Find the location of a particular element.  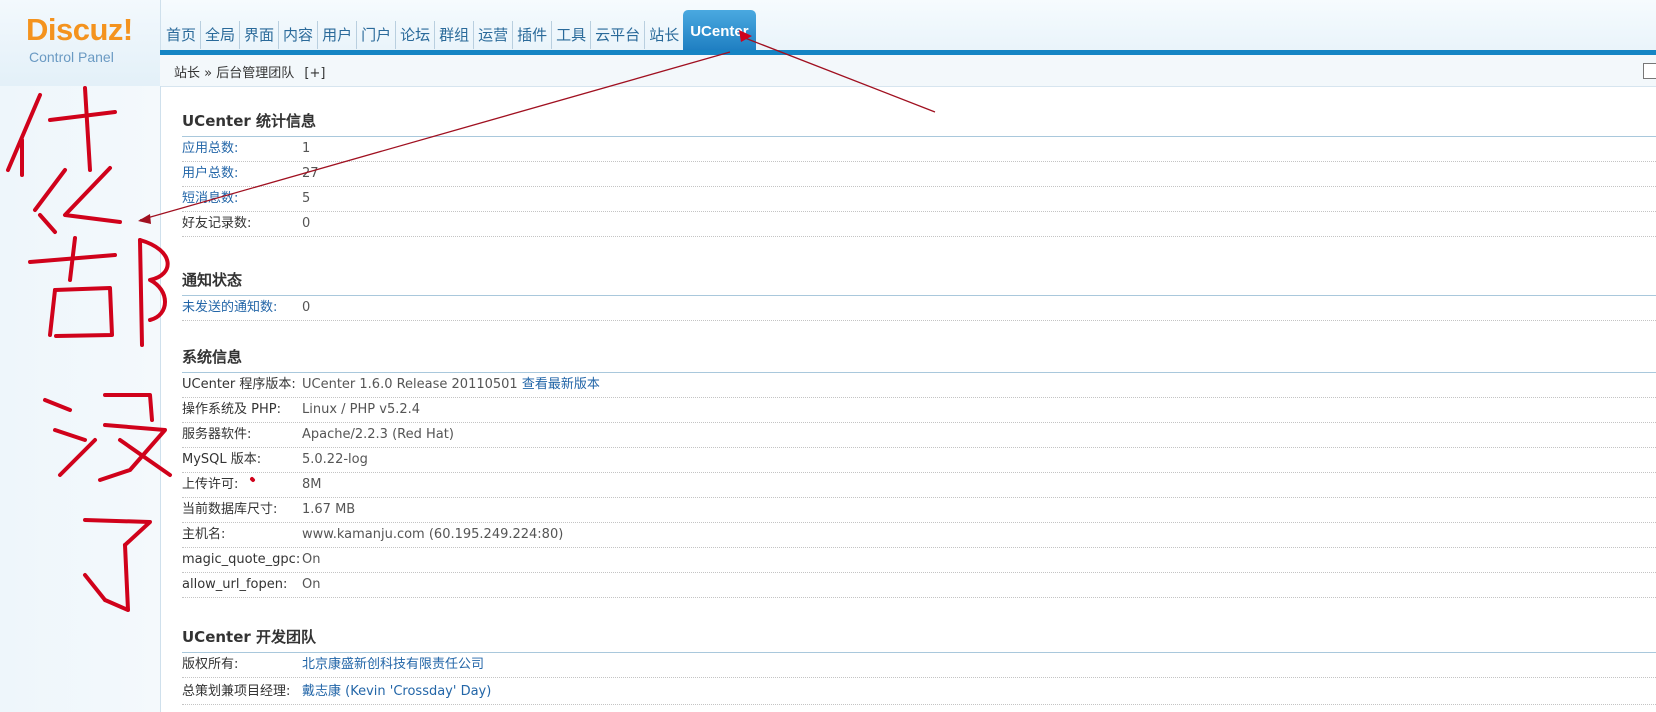

stats-row-apps: 应用总数: 1 is located at coordinates (919, 149).